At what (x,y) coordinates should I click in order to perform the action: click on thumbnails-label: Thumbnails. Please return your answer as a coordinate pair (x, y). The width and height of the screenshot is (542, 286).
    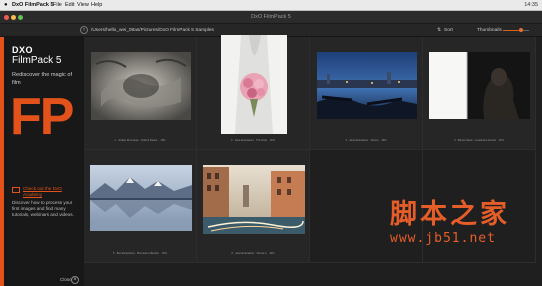
    Looking at the image, I should click on (489, 30).